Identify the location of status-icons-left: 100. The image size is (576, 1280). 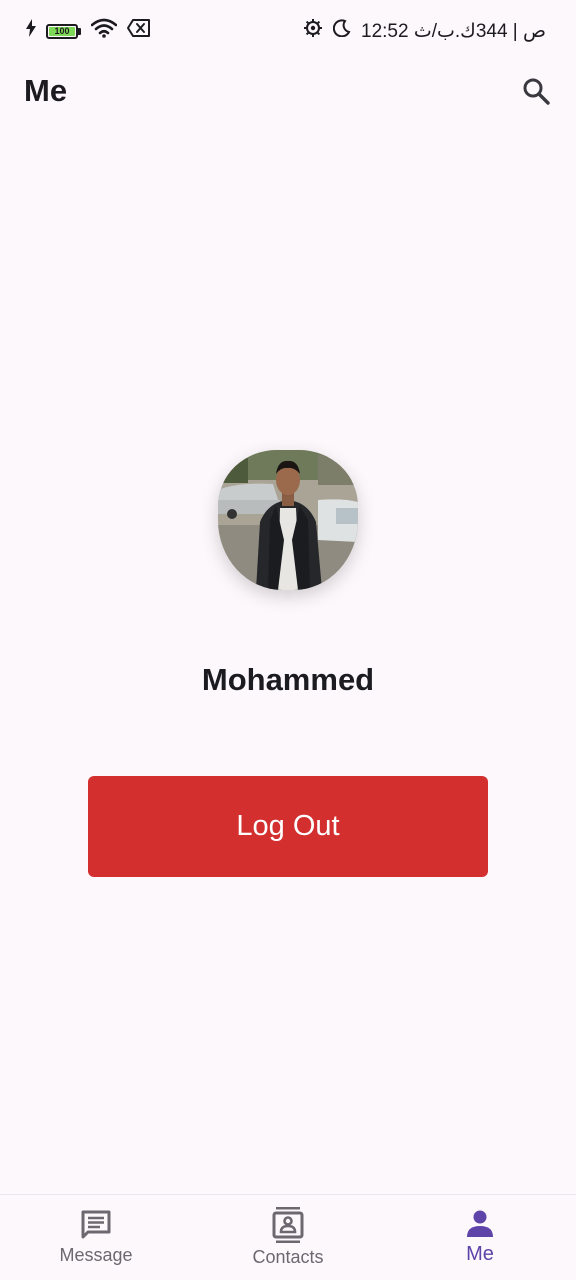
(88, 31).